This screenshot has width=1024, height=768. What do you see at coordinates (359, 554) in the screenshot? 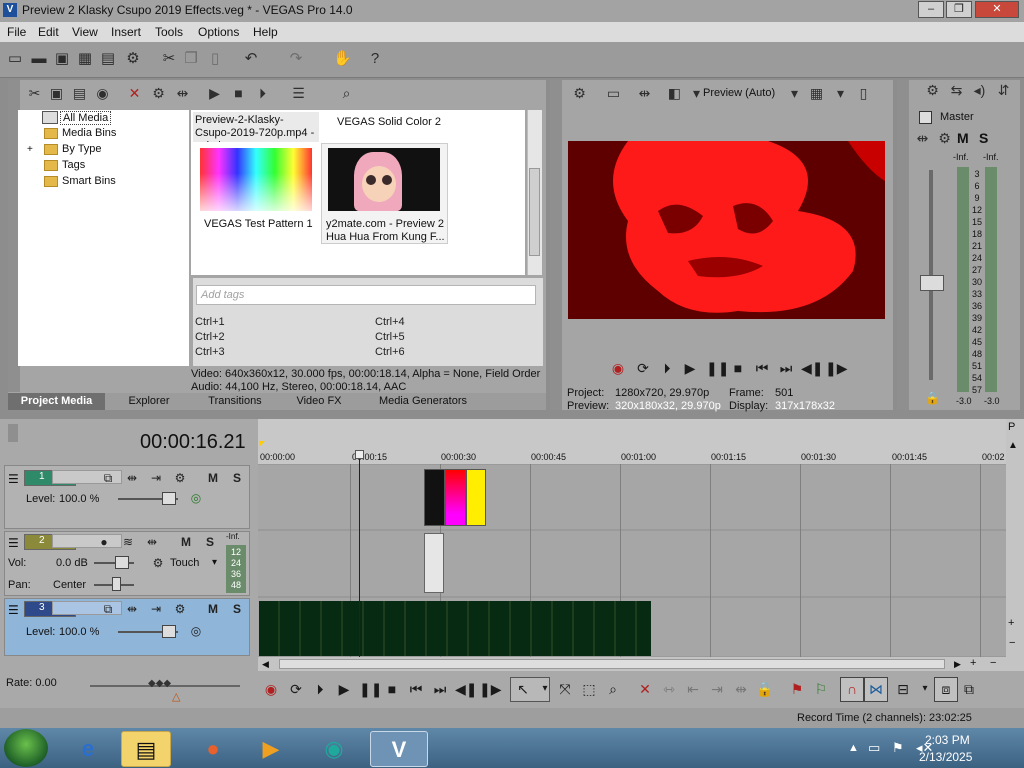
I see `playhead-cursor` at bounding box center [359, 554].